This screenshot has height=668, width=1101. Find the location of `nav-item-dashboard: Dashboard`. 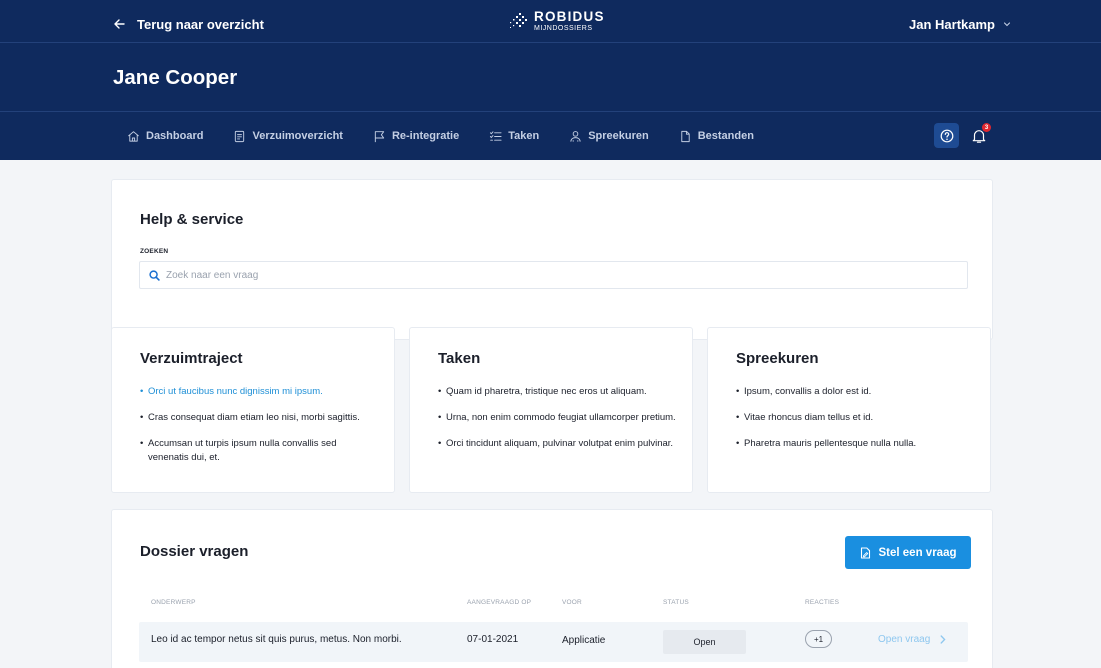

nav-item-dashboard: Dashboard is located at coordinates (165, 136).